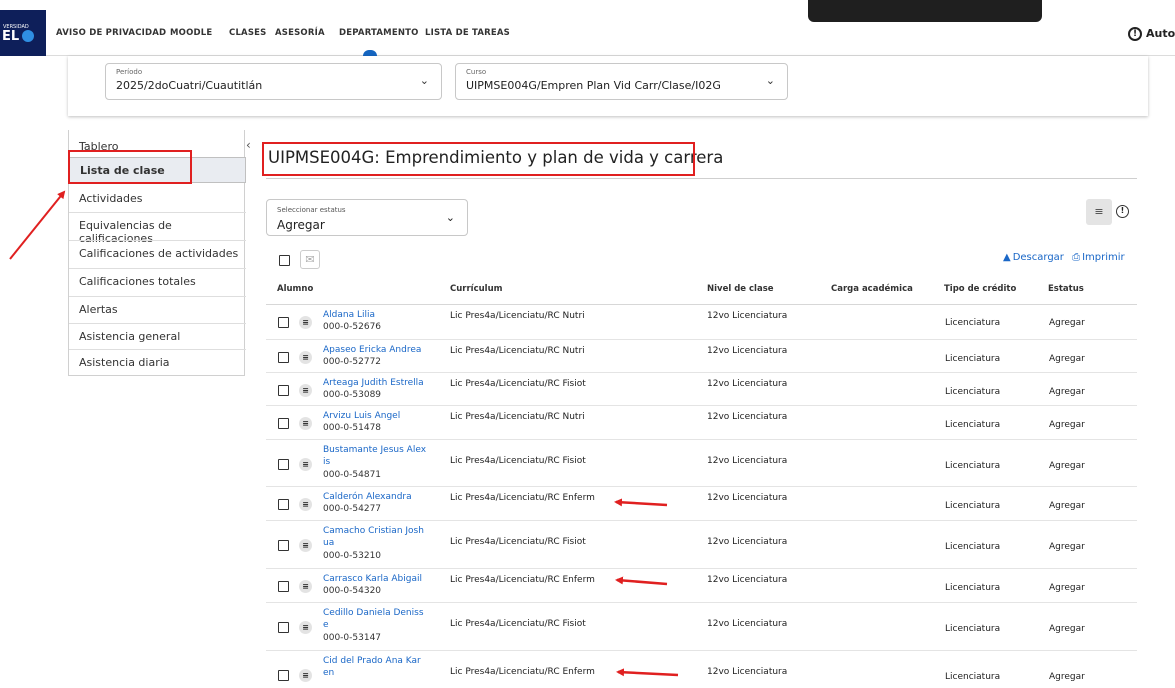  What do you see at coordinates (23, 33) in the screenshot?
I see `university-logo: VERSIDAD EL` at bounding box center [23, 33].